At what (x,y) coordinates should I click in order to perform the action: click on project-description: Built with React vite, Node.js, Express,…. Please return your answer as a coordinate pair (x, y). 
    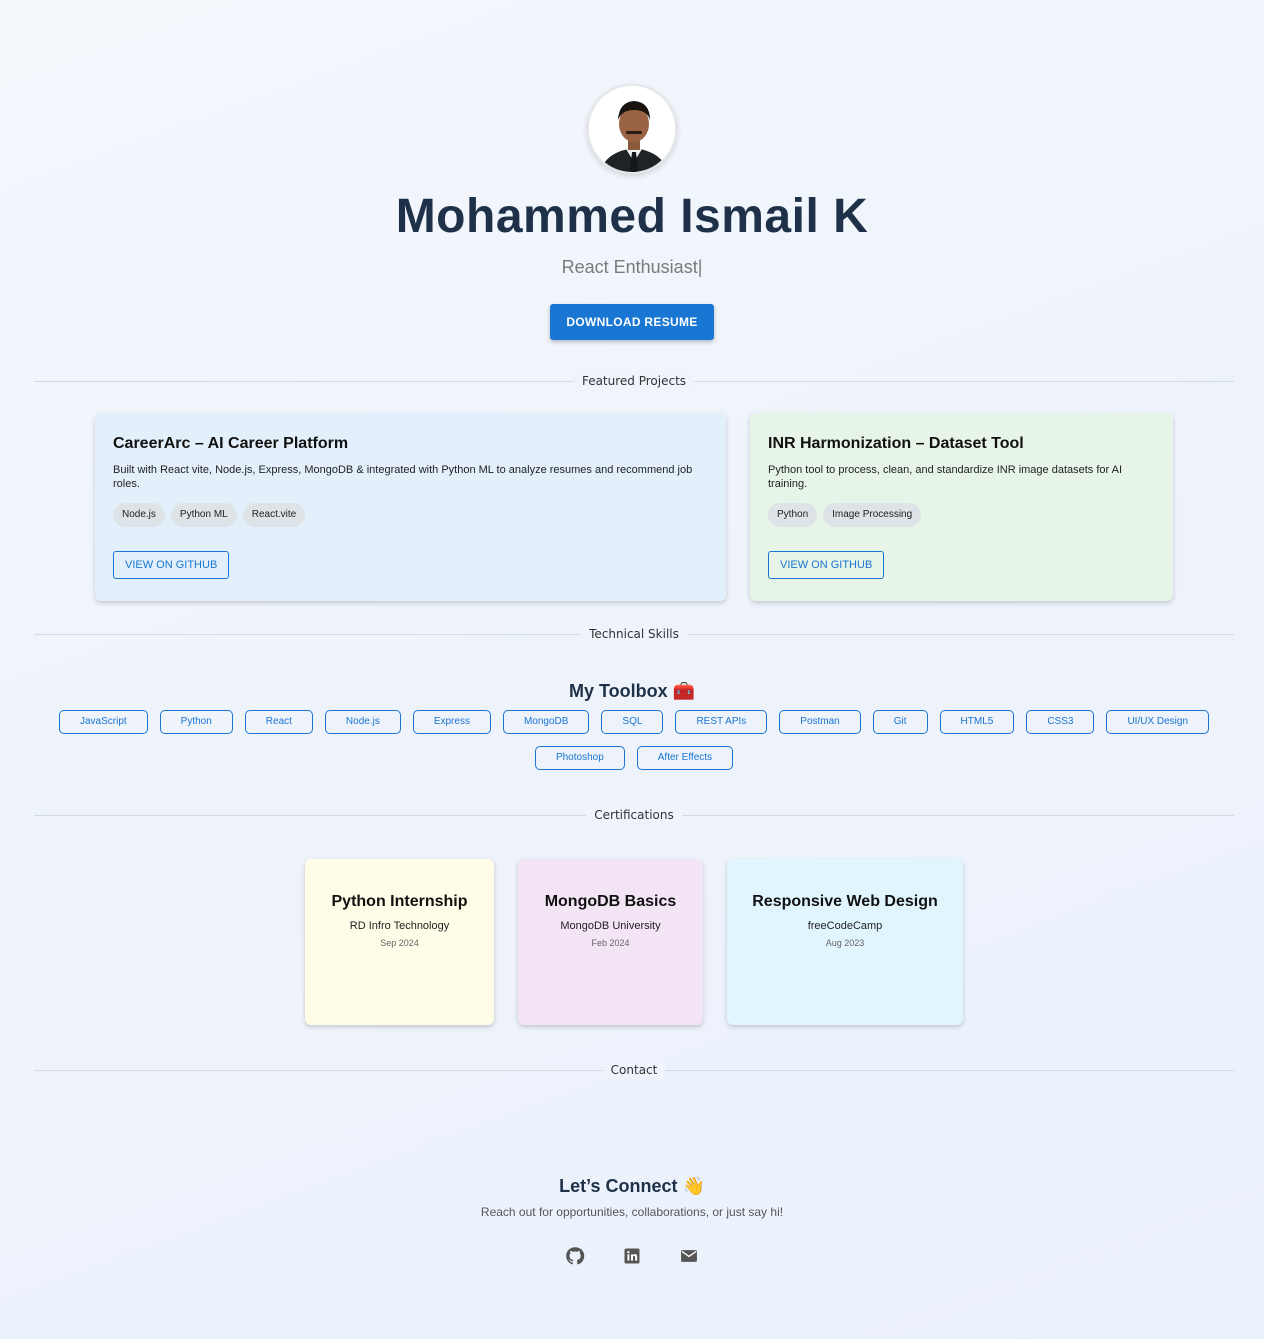
    Looking at the image, I should click on (403, 477).